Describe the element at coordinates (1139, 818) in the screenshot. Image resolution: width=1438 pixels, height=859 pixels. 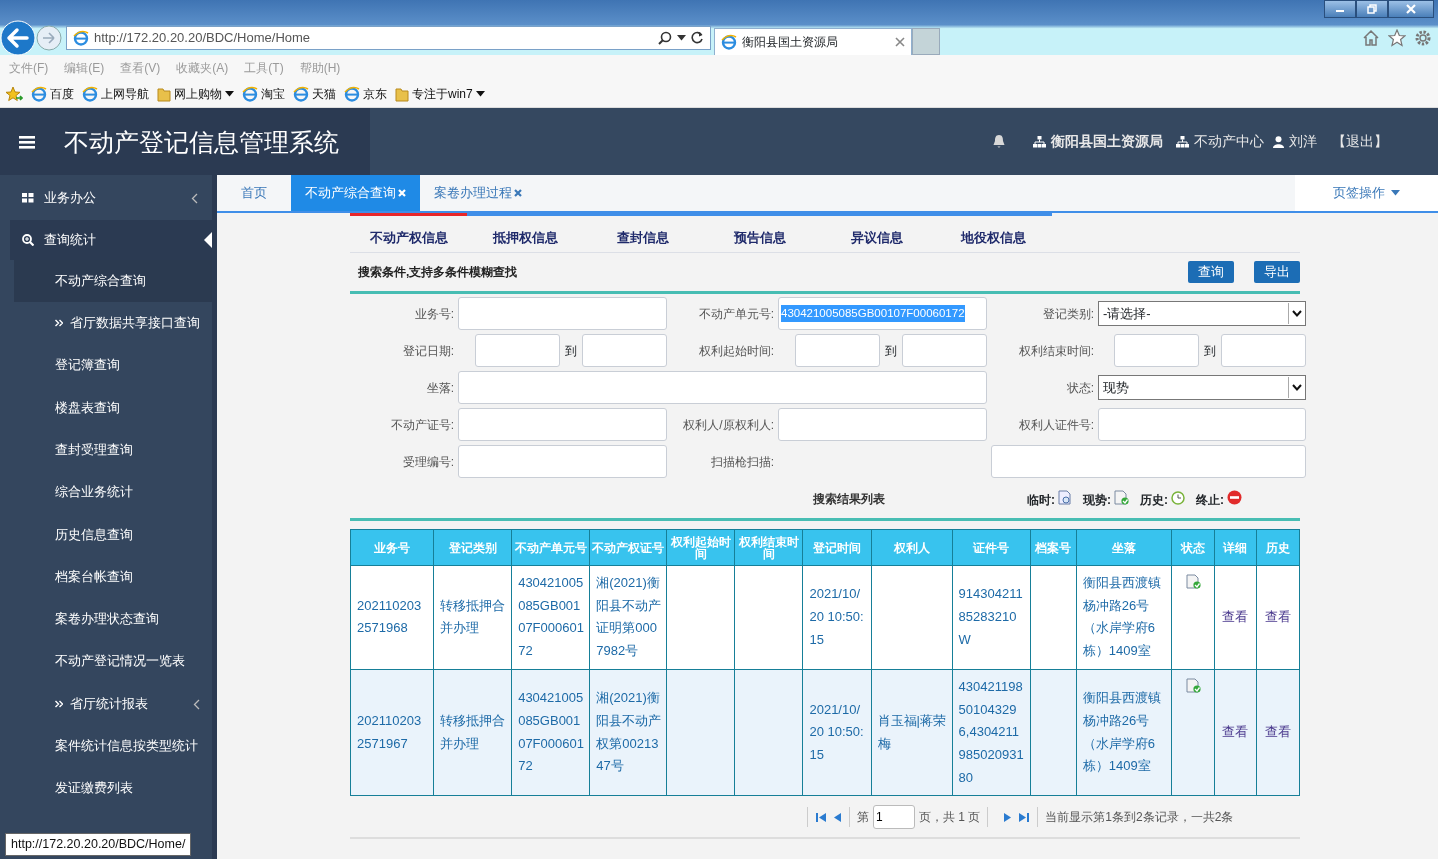
I see `record-summary: 当前显示第1条到2条记录，一共2条` at that location.